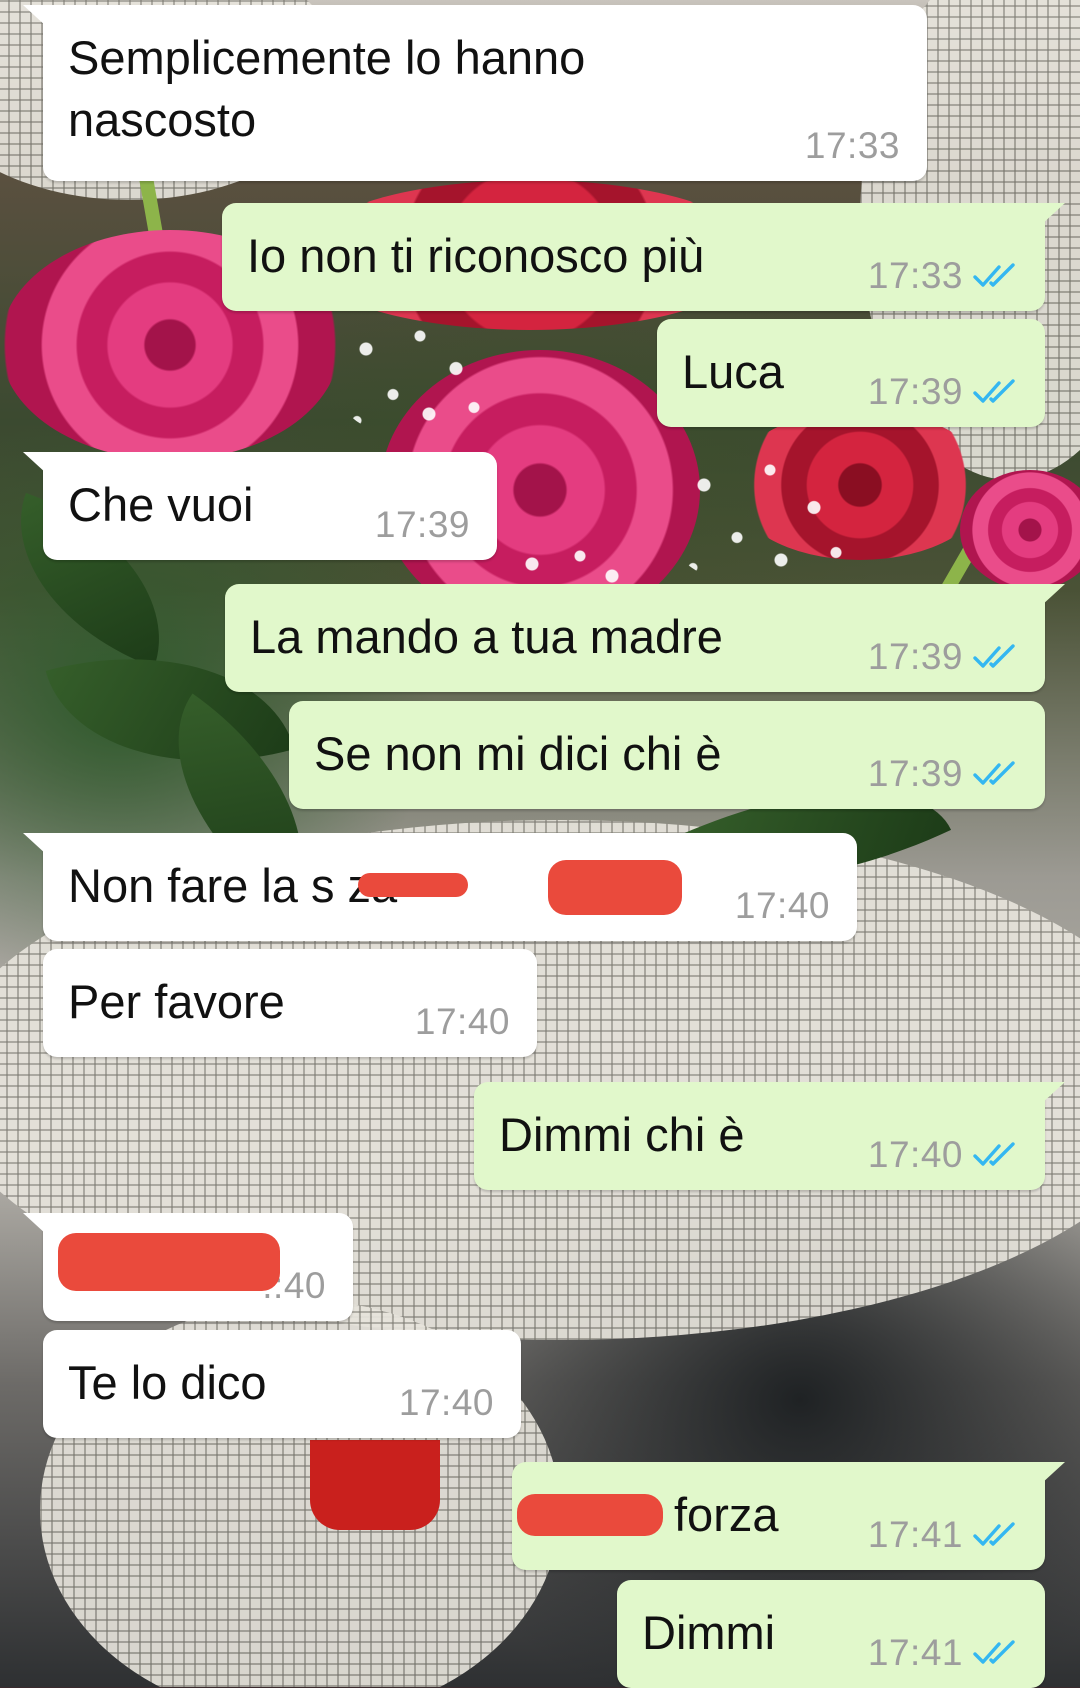 Image resolution: width=1080 pixels, height=1688 pixels. Describe the element at coordinates (769, 1136) in the screenshot. I see `outgoing-message: Dimmi chi è 17:40` at that location.